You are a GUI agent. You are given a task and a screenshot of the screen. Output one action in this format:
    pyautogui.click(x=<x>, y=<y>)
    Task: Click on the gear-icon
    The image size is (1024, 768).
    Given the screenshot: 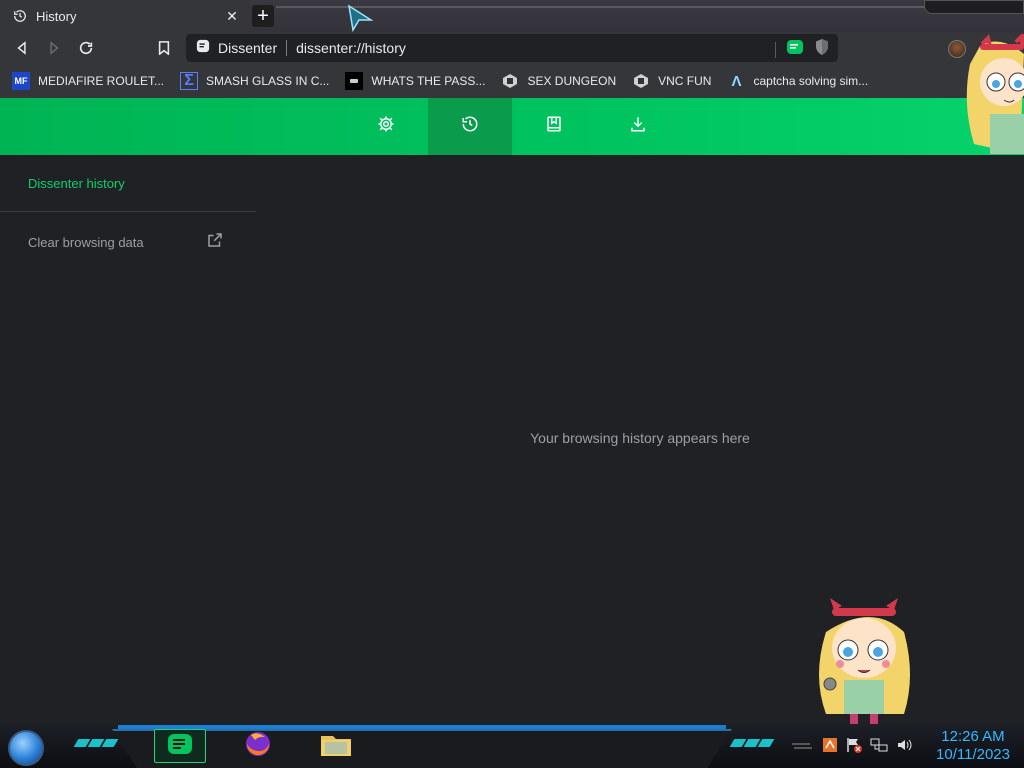 What is the action you would take?
    pyautogui.click(x=386, y=126)
    